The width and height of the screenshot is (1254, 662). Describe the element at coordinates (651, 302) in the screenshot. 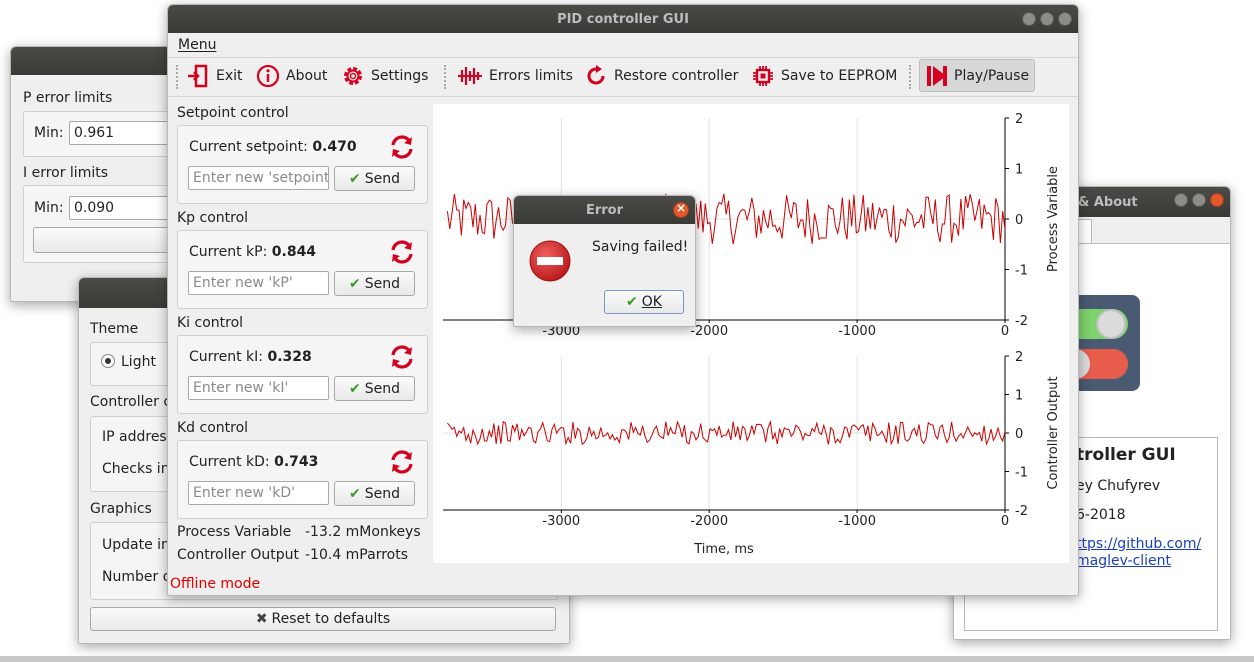

I see `ok-label: OK` at that location.